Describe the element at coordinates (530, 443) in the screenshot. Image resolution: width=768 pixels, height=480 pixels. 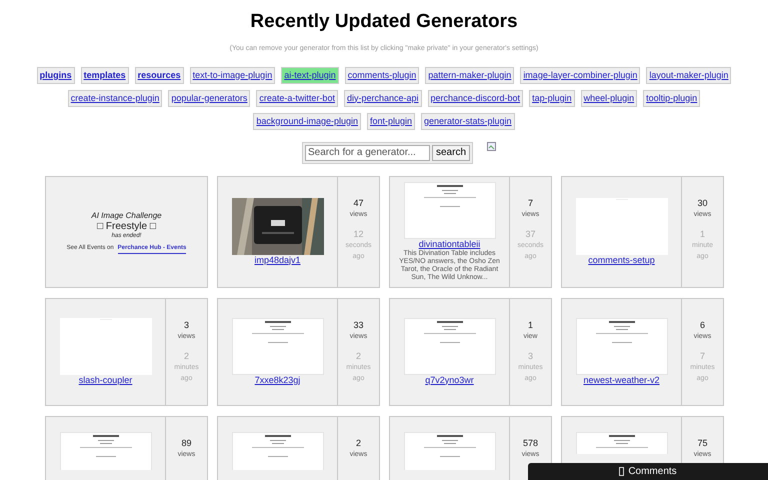
I see `view-count: 578` at that location.